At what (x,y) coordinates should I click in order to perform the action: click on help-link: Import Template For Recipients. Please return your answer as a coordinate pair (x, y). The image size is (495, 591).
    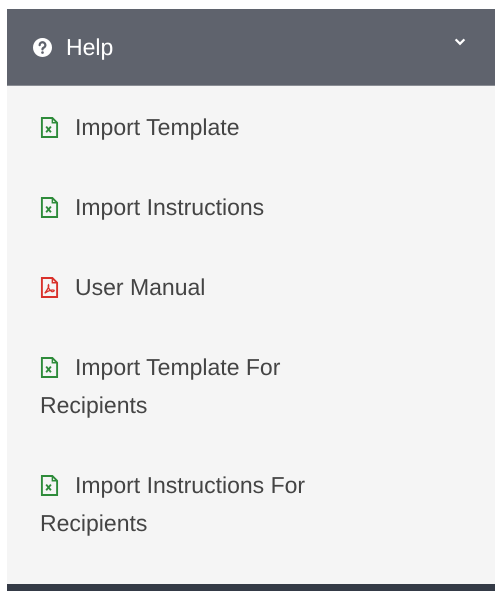
    Looking at the image, I should click on (212, 386).